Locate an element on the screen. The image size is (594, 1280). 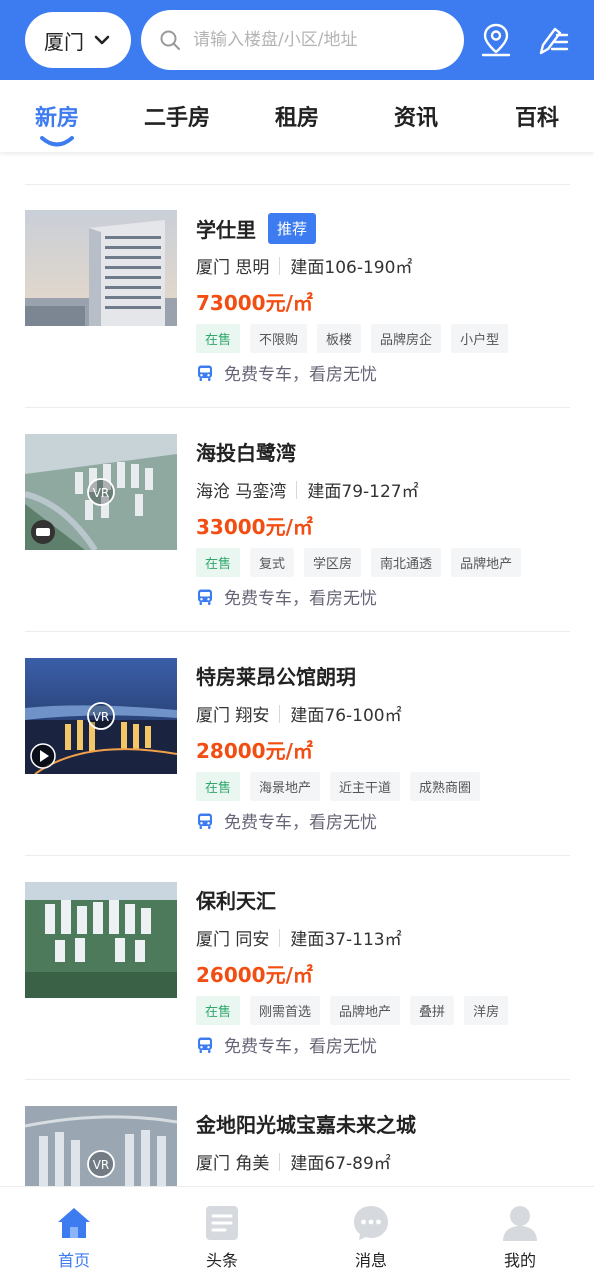
listing-title: 学仕里 is located at coordinates (226, 230).